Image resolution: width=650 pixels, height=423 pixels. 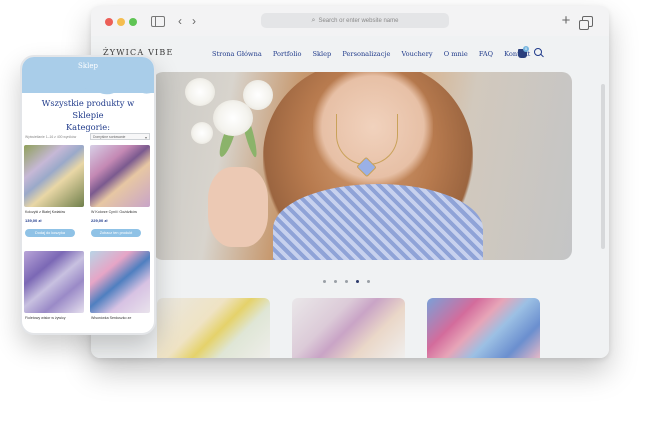 I want to click on tabs-icon, so click(x=586, y=23).